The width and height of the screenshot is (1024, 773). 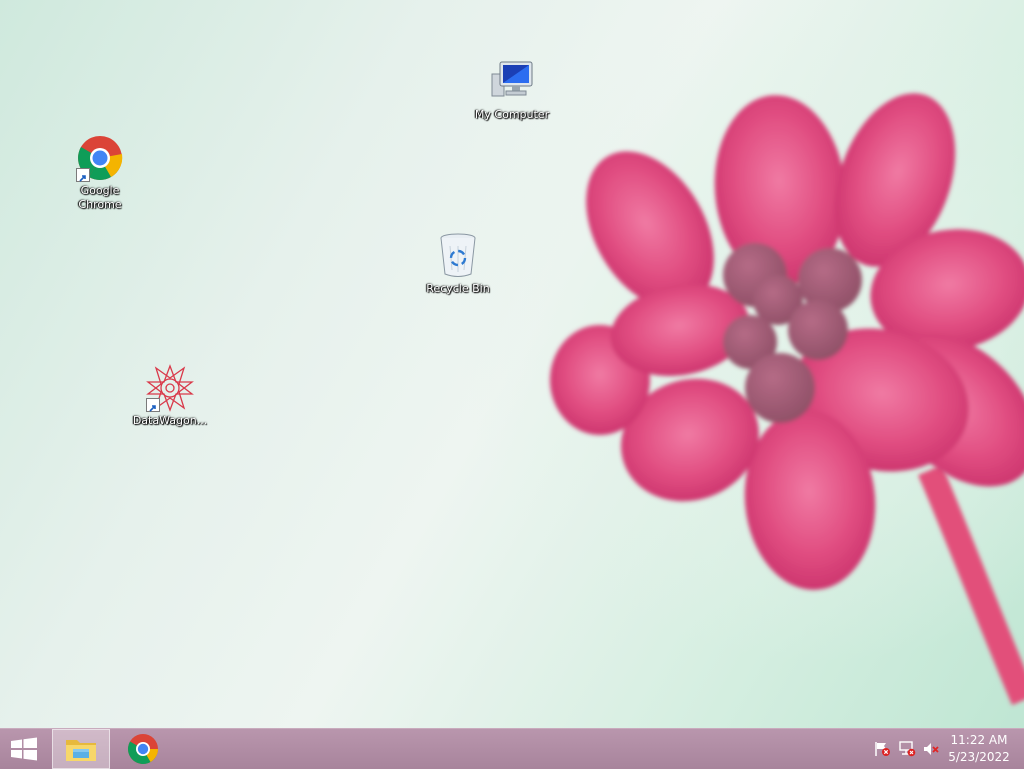 What do you see at coordinates (979, 740) in the screenshot?
I see `clock-time: 11:22 AM` at bounding box center [979, 740].